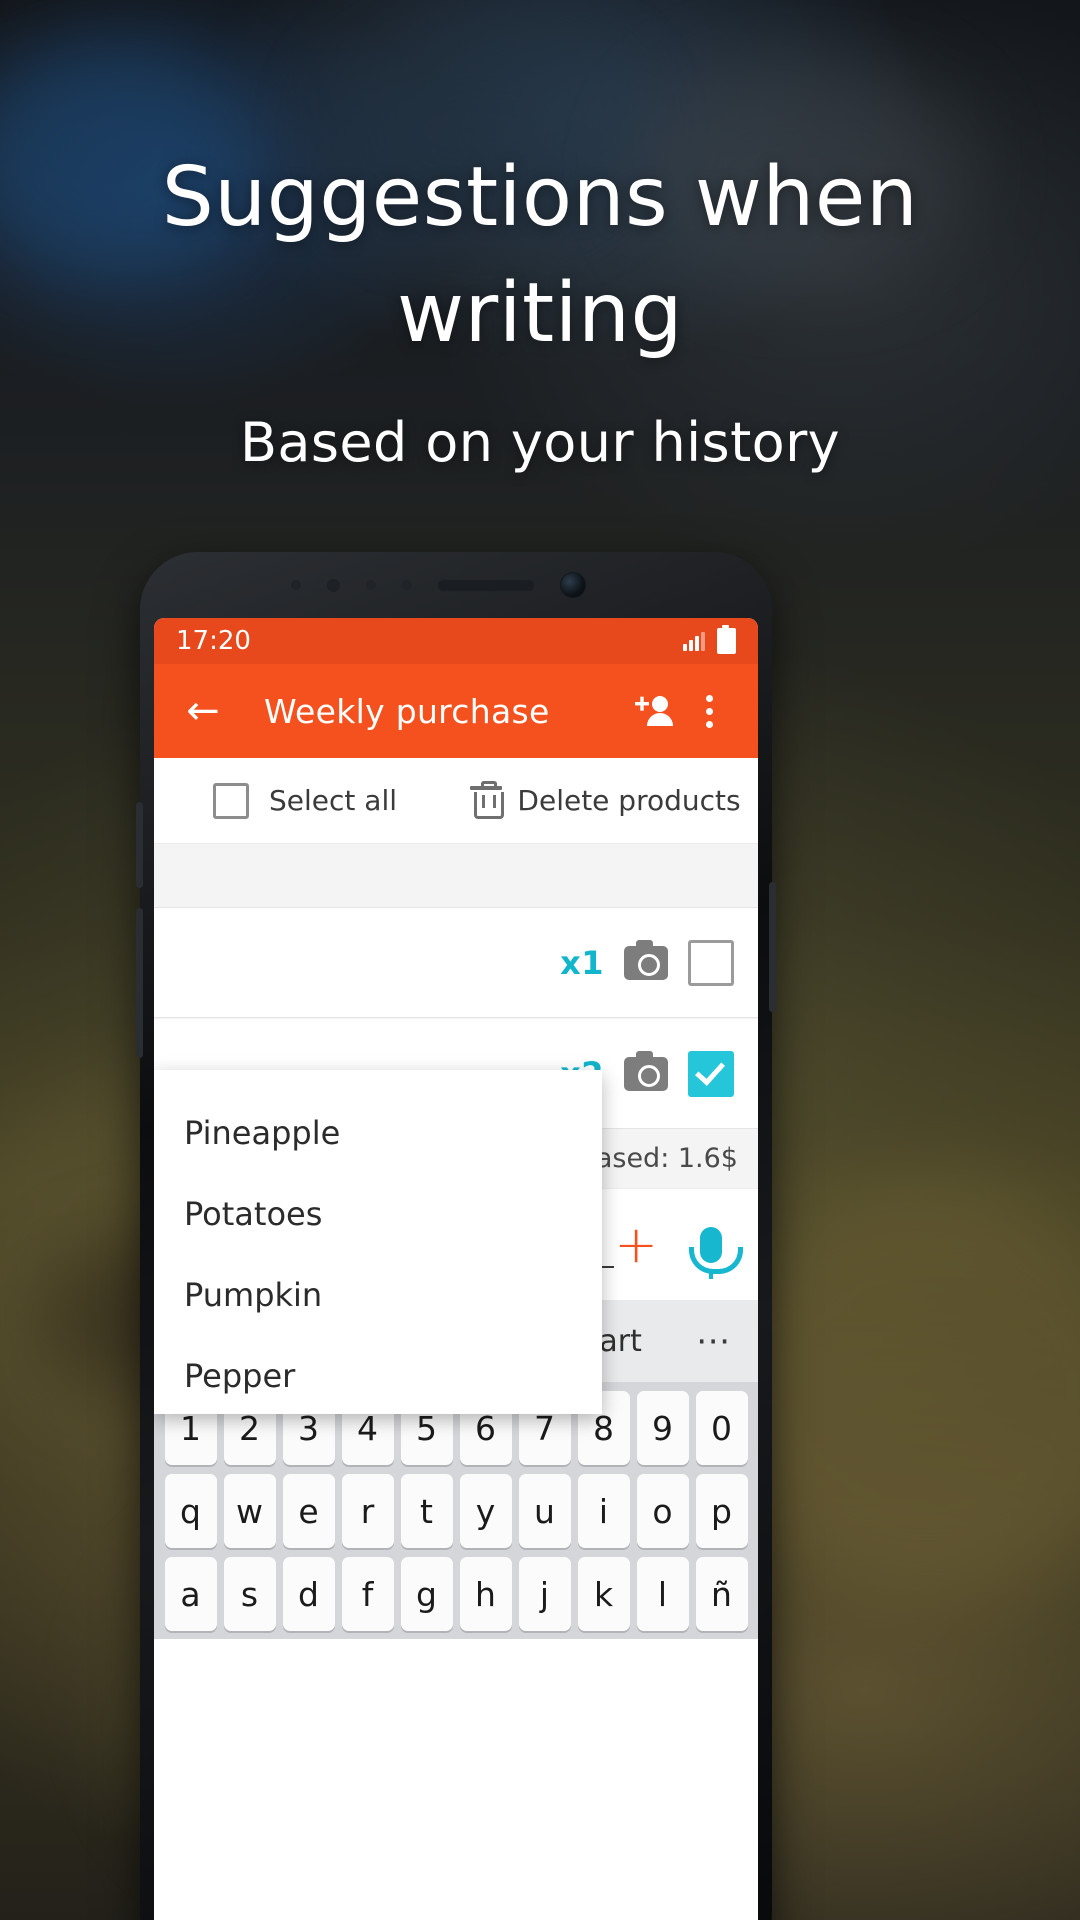 Image resolution: width=1080 pixels, height=1920 pixels. What do you see at coordinates (485, 1511) in the screenshot?
I see `key: y` at bounding box center [485, 1511].